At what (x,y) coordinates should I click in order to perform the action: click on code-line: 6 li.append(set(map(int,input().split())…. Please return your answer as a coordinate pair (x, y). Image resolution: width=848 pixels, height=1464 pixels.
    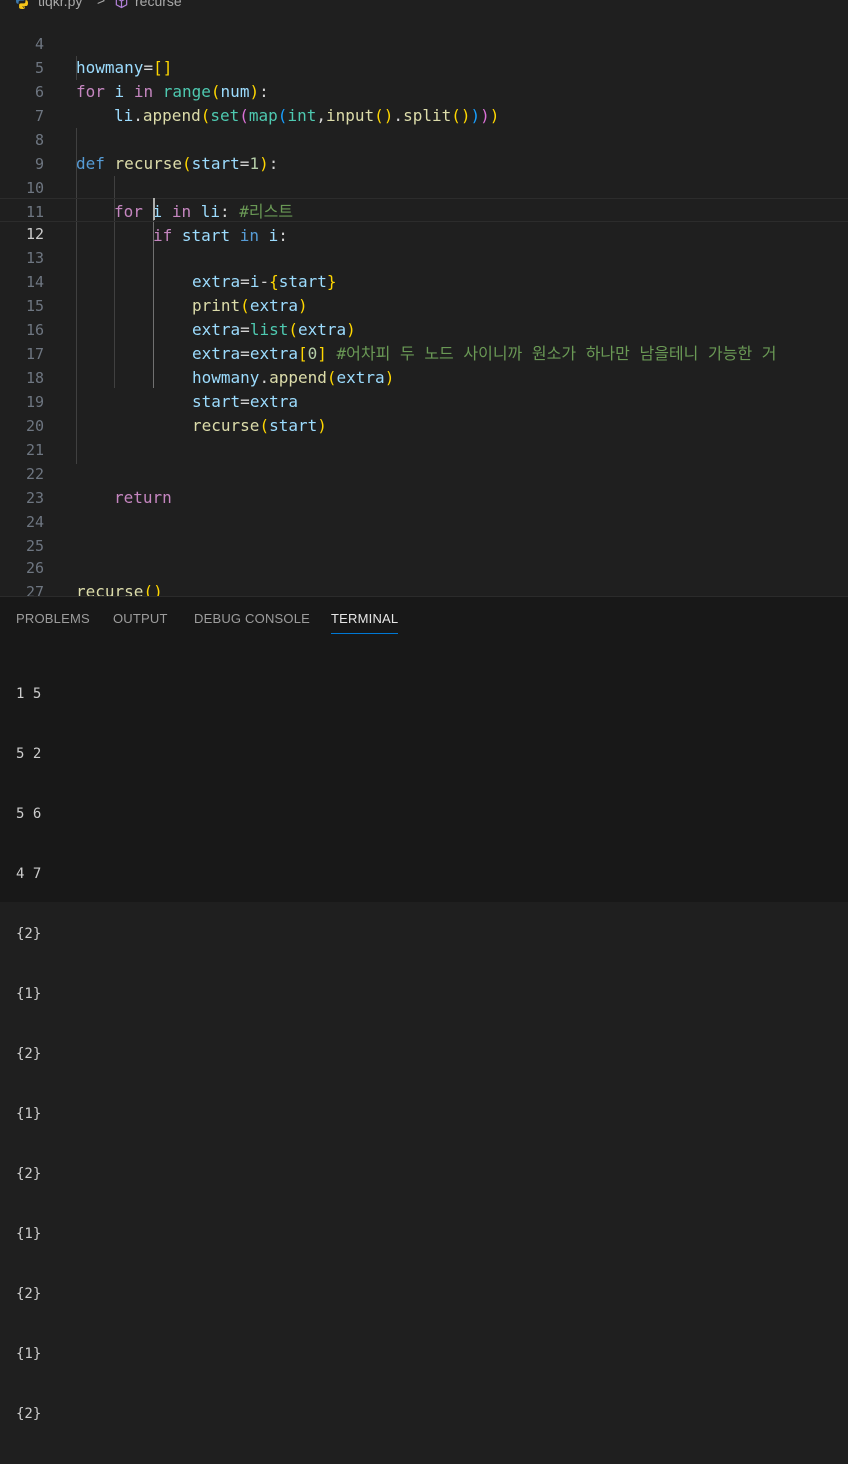
    Looking at the image, I should click on (424, 90).